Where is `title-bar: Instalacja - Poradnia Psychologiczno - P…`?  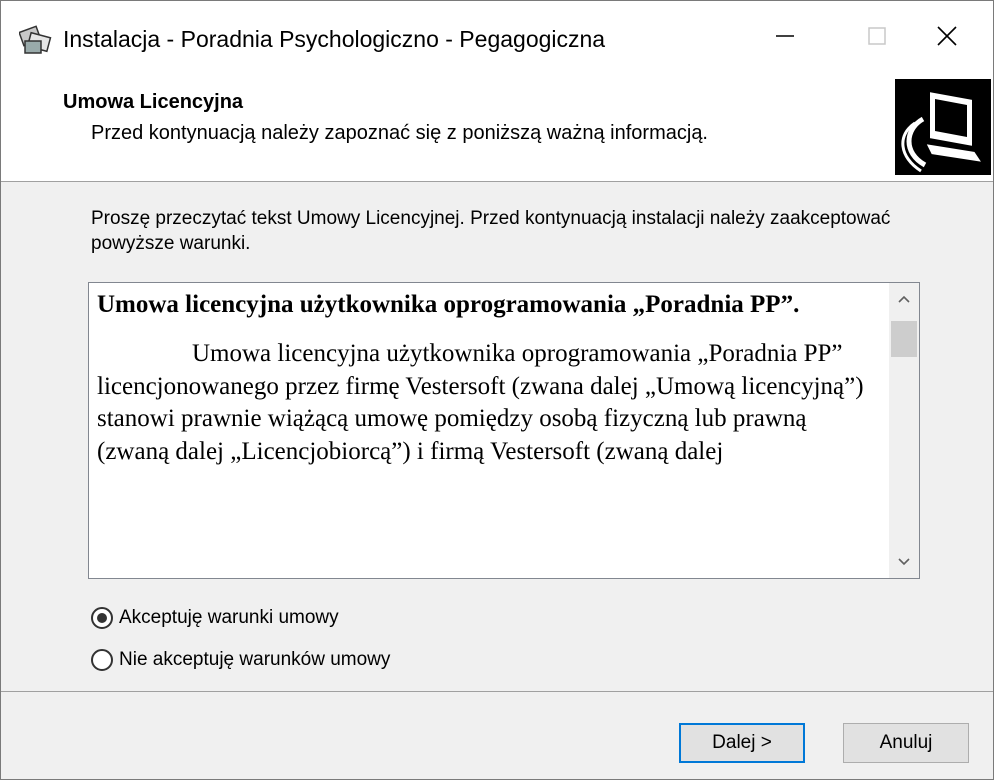 title-bar: Instalacja - Poradnia Psychologiczno - P… is located at coordinates (497, 38).